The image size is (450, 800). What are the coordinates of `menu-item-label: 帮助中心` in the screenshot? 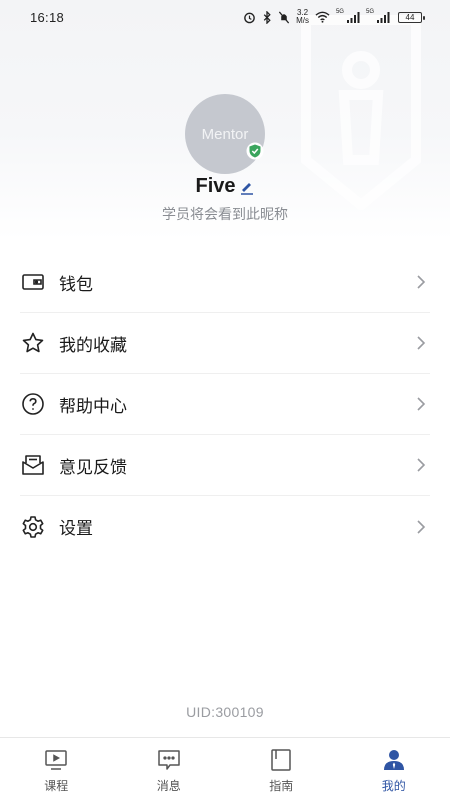 It's located at (93, 406).